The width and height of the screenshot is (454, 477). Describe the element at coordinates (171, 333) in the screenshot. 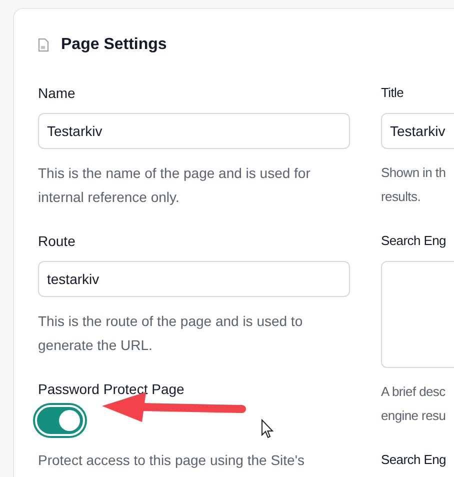

I see `help-text: This is the route of the page and is used to generate the URL.` at that location.